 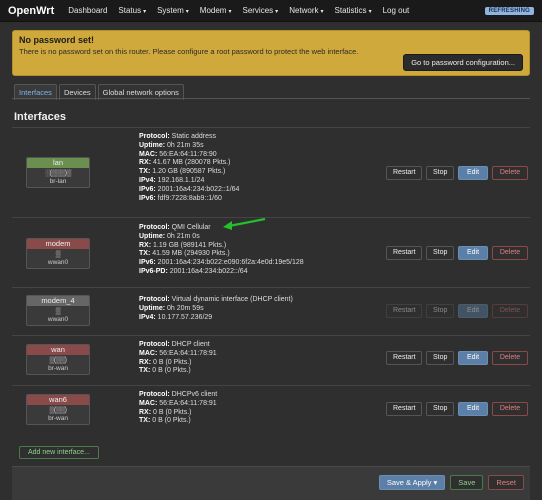 I want to click on status-line: IPv6: fdf9:7228:8ab9::1/60, so click(x=180, y=198).